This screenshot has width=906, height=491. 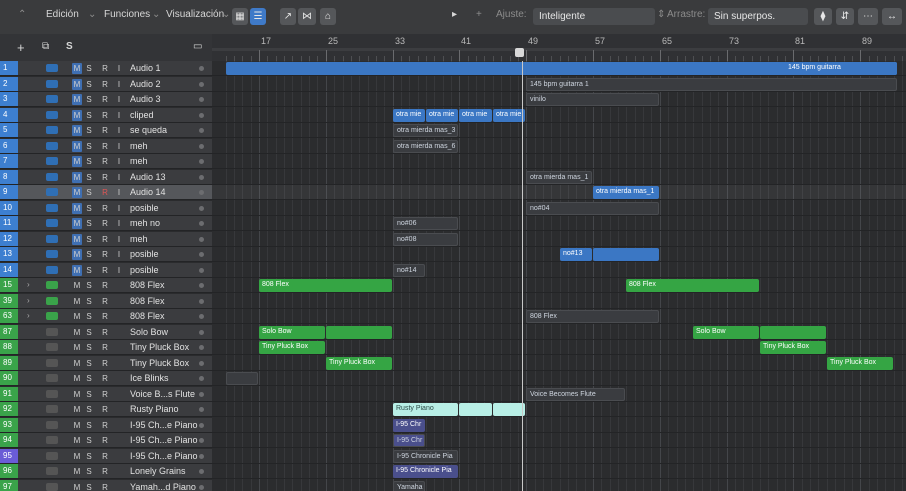 What do you see at coordinates (106, 363) in the screenshot?
I see `track-header: 89 M S R Tiny Pluck Box` at bounding box center [106, 363].